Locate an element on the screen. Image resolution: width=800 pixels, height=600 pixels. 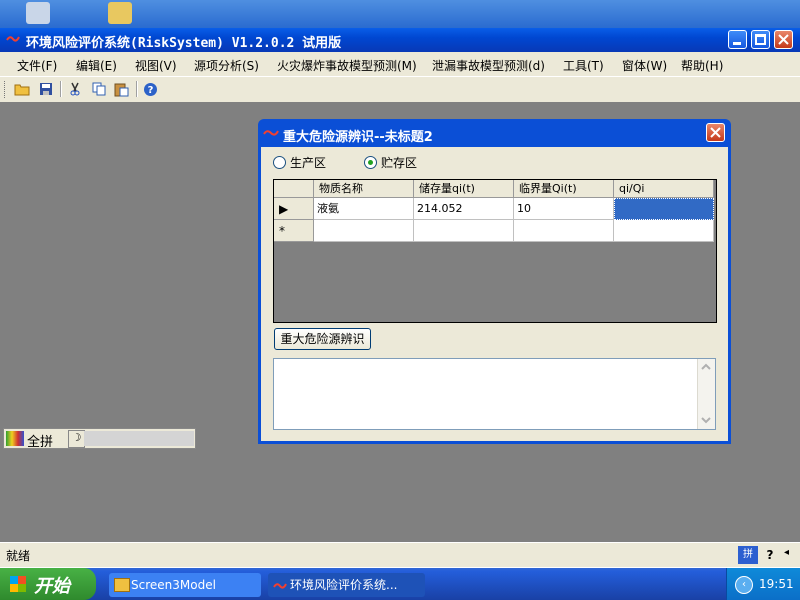
start-label: 开始 is located at coordinates (52, 586).